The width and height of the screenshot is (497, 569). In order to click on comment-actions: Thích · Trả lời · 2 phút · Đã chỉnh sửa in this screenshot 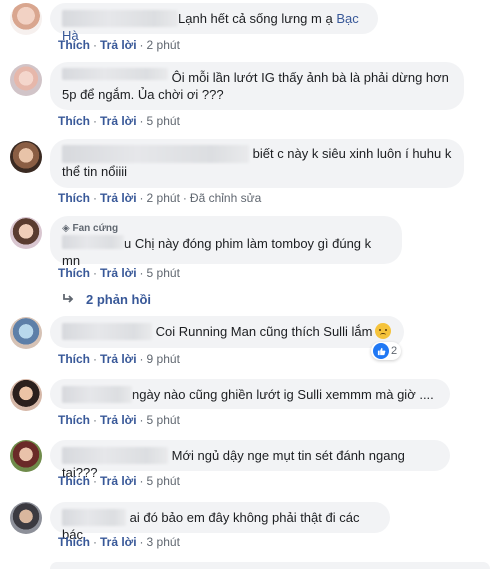, I will do `click(160, 198)`.